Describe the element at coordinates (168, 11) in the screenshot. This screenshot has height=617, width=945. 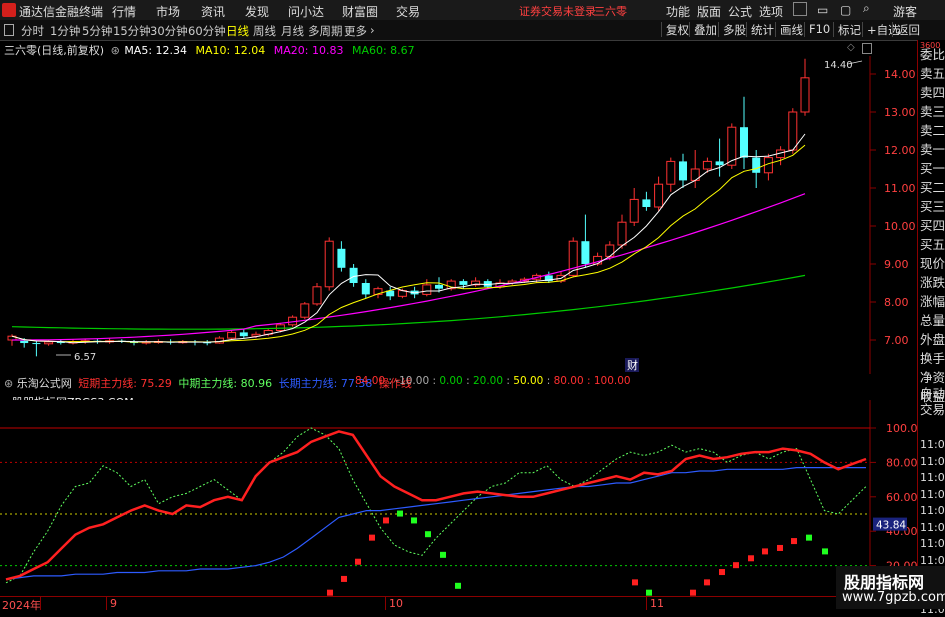
I see `menu-shichang: 市场` at that location.